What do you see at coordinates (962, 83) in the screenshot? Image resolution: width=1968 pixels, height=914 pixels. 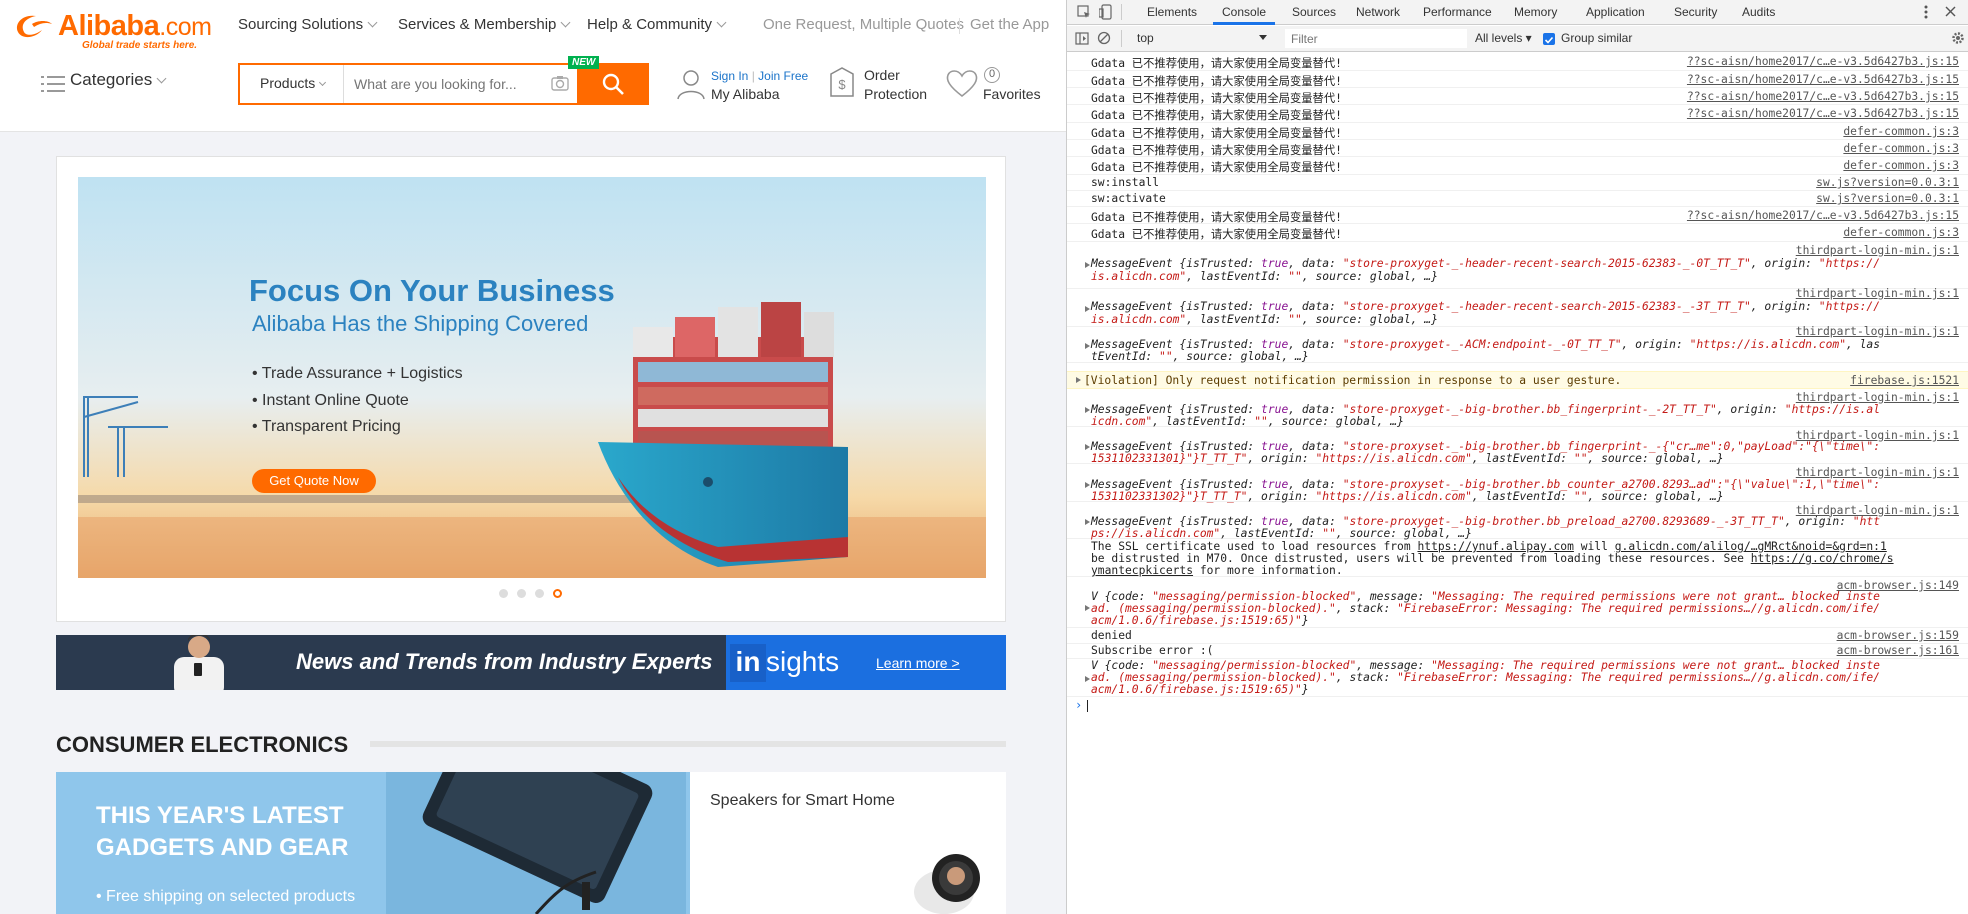 I see `heart-icon` at bounding box center [962, 83].